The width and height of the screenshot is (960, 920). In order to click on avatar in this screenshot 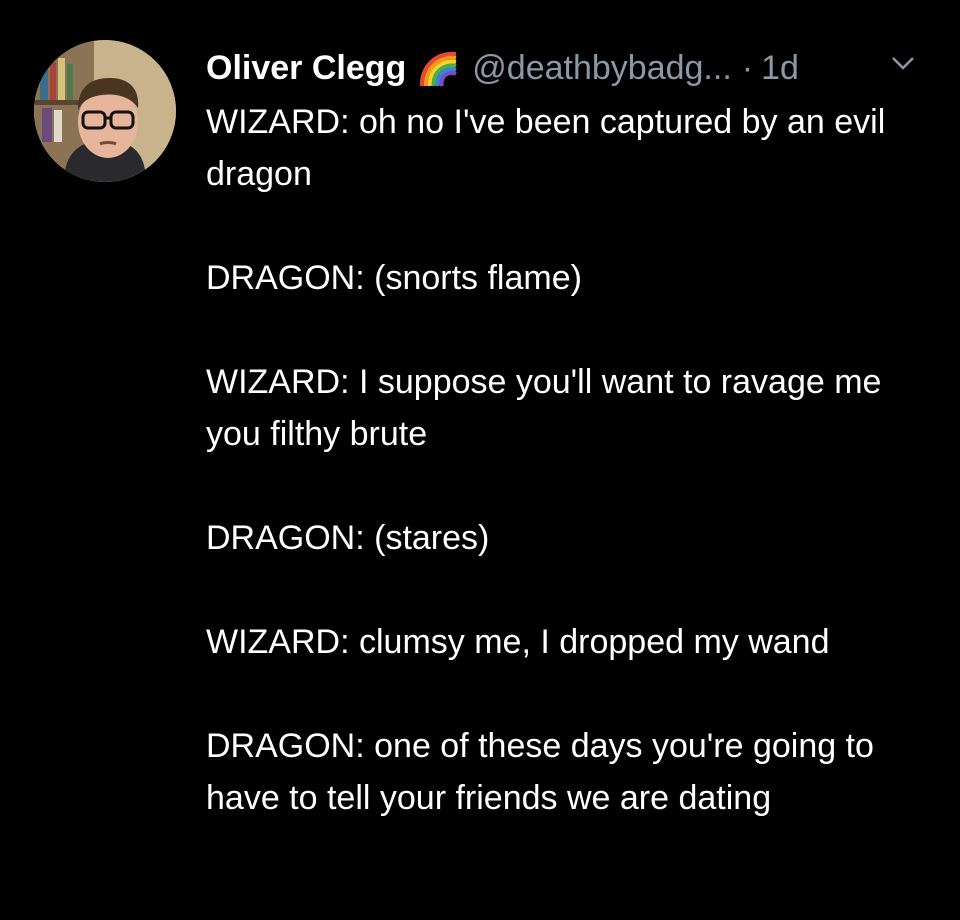, I will do `click(105, 111)`.